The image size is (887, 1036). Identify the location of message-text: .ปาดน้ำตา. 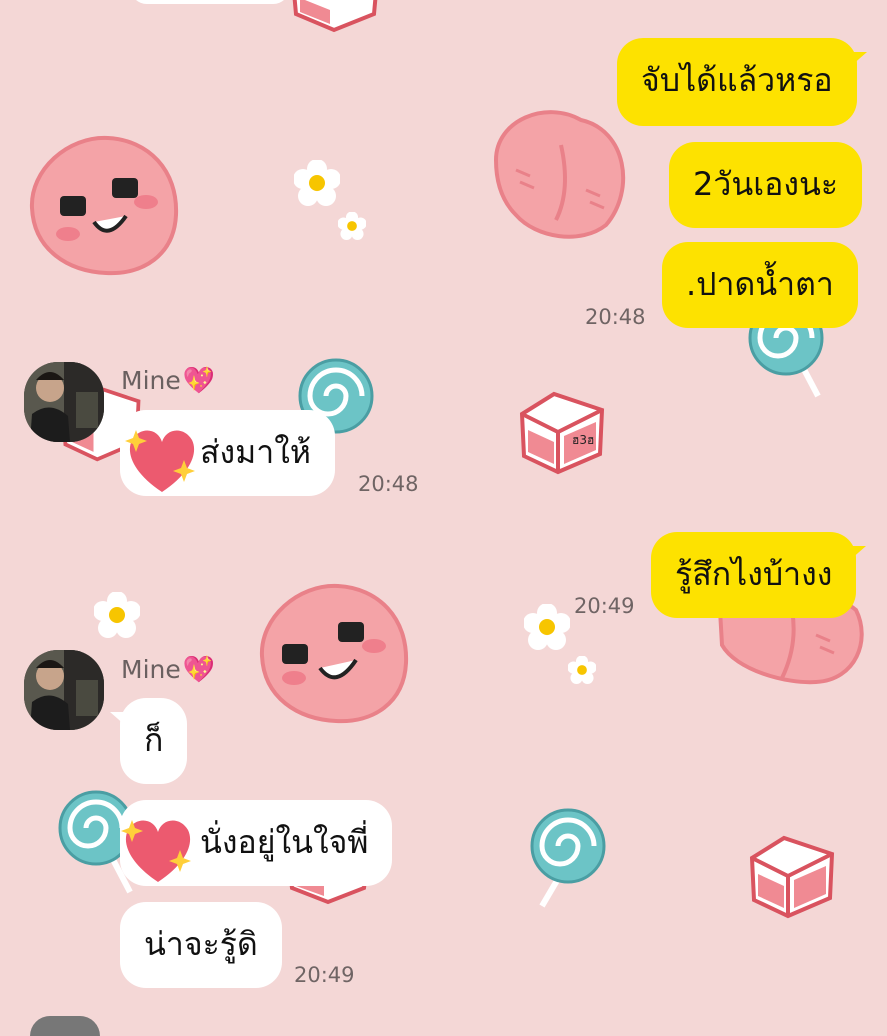
(760, 284).